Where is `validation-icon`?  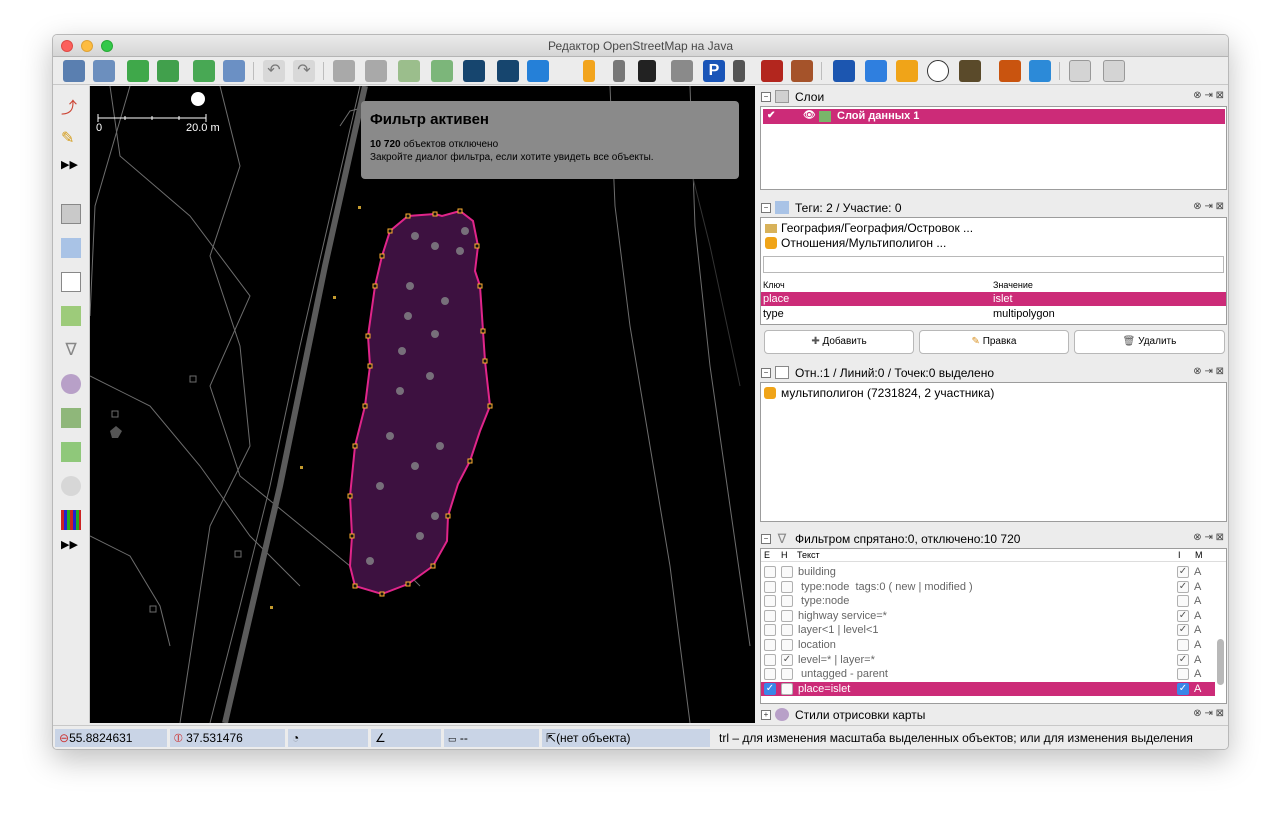
validation-icon is located at coordinates (71, 452).